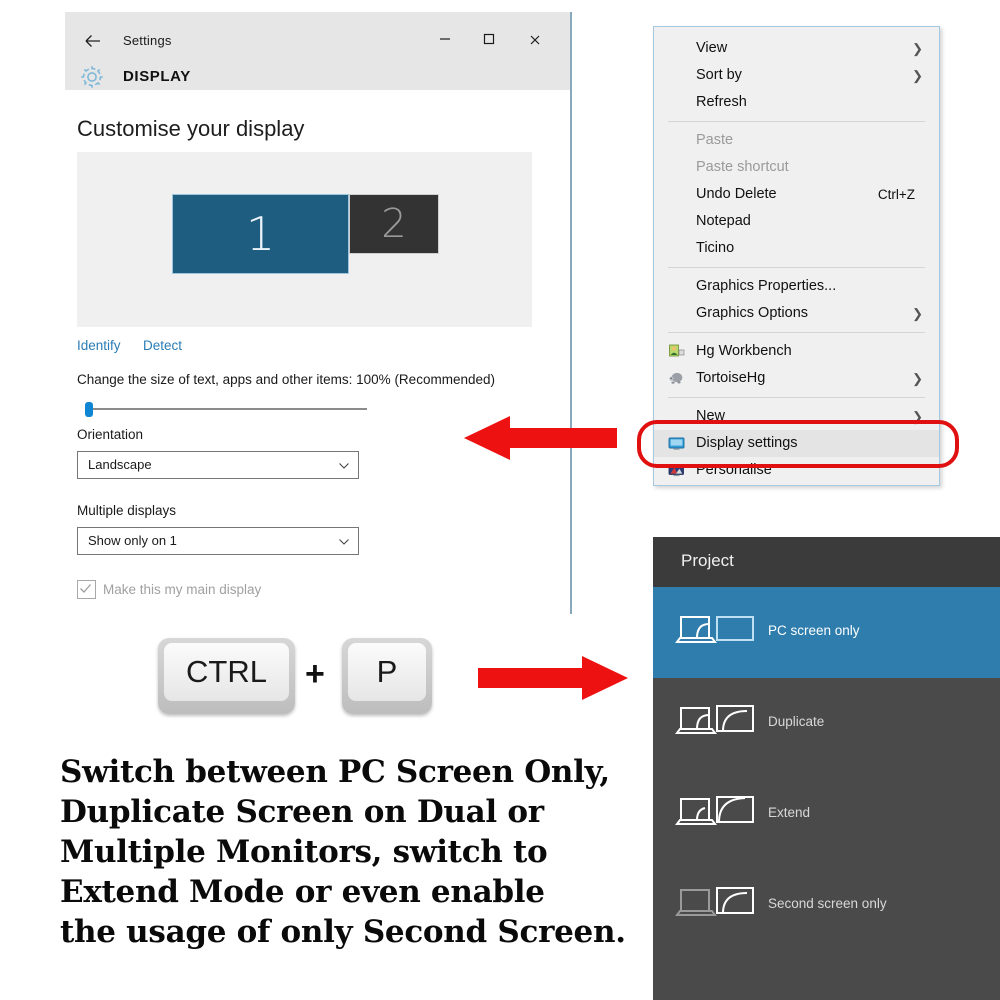 The width and height of the screenshot is (1000, 1000). I want to click on caption-line: Switch between PC Screen Only,, so click(335, 772).